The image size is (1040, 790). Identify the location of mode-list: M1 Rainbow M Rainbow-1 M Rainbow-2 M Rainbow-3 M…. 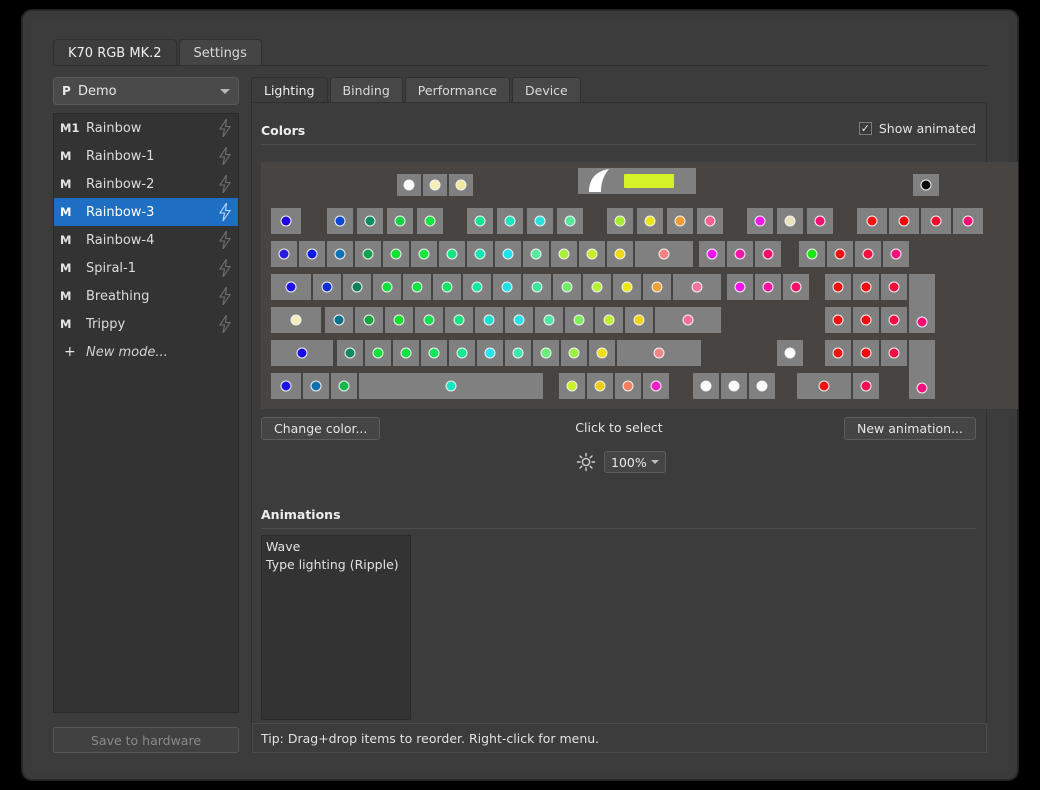
(146, 413).